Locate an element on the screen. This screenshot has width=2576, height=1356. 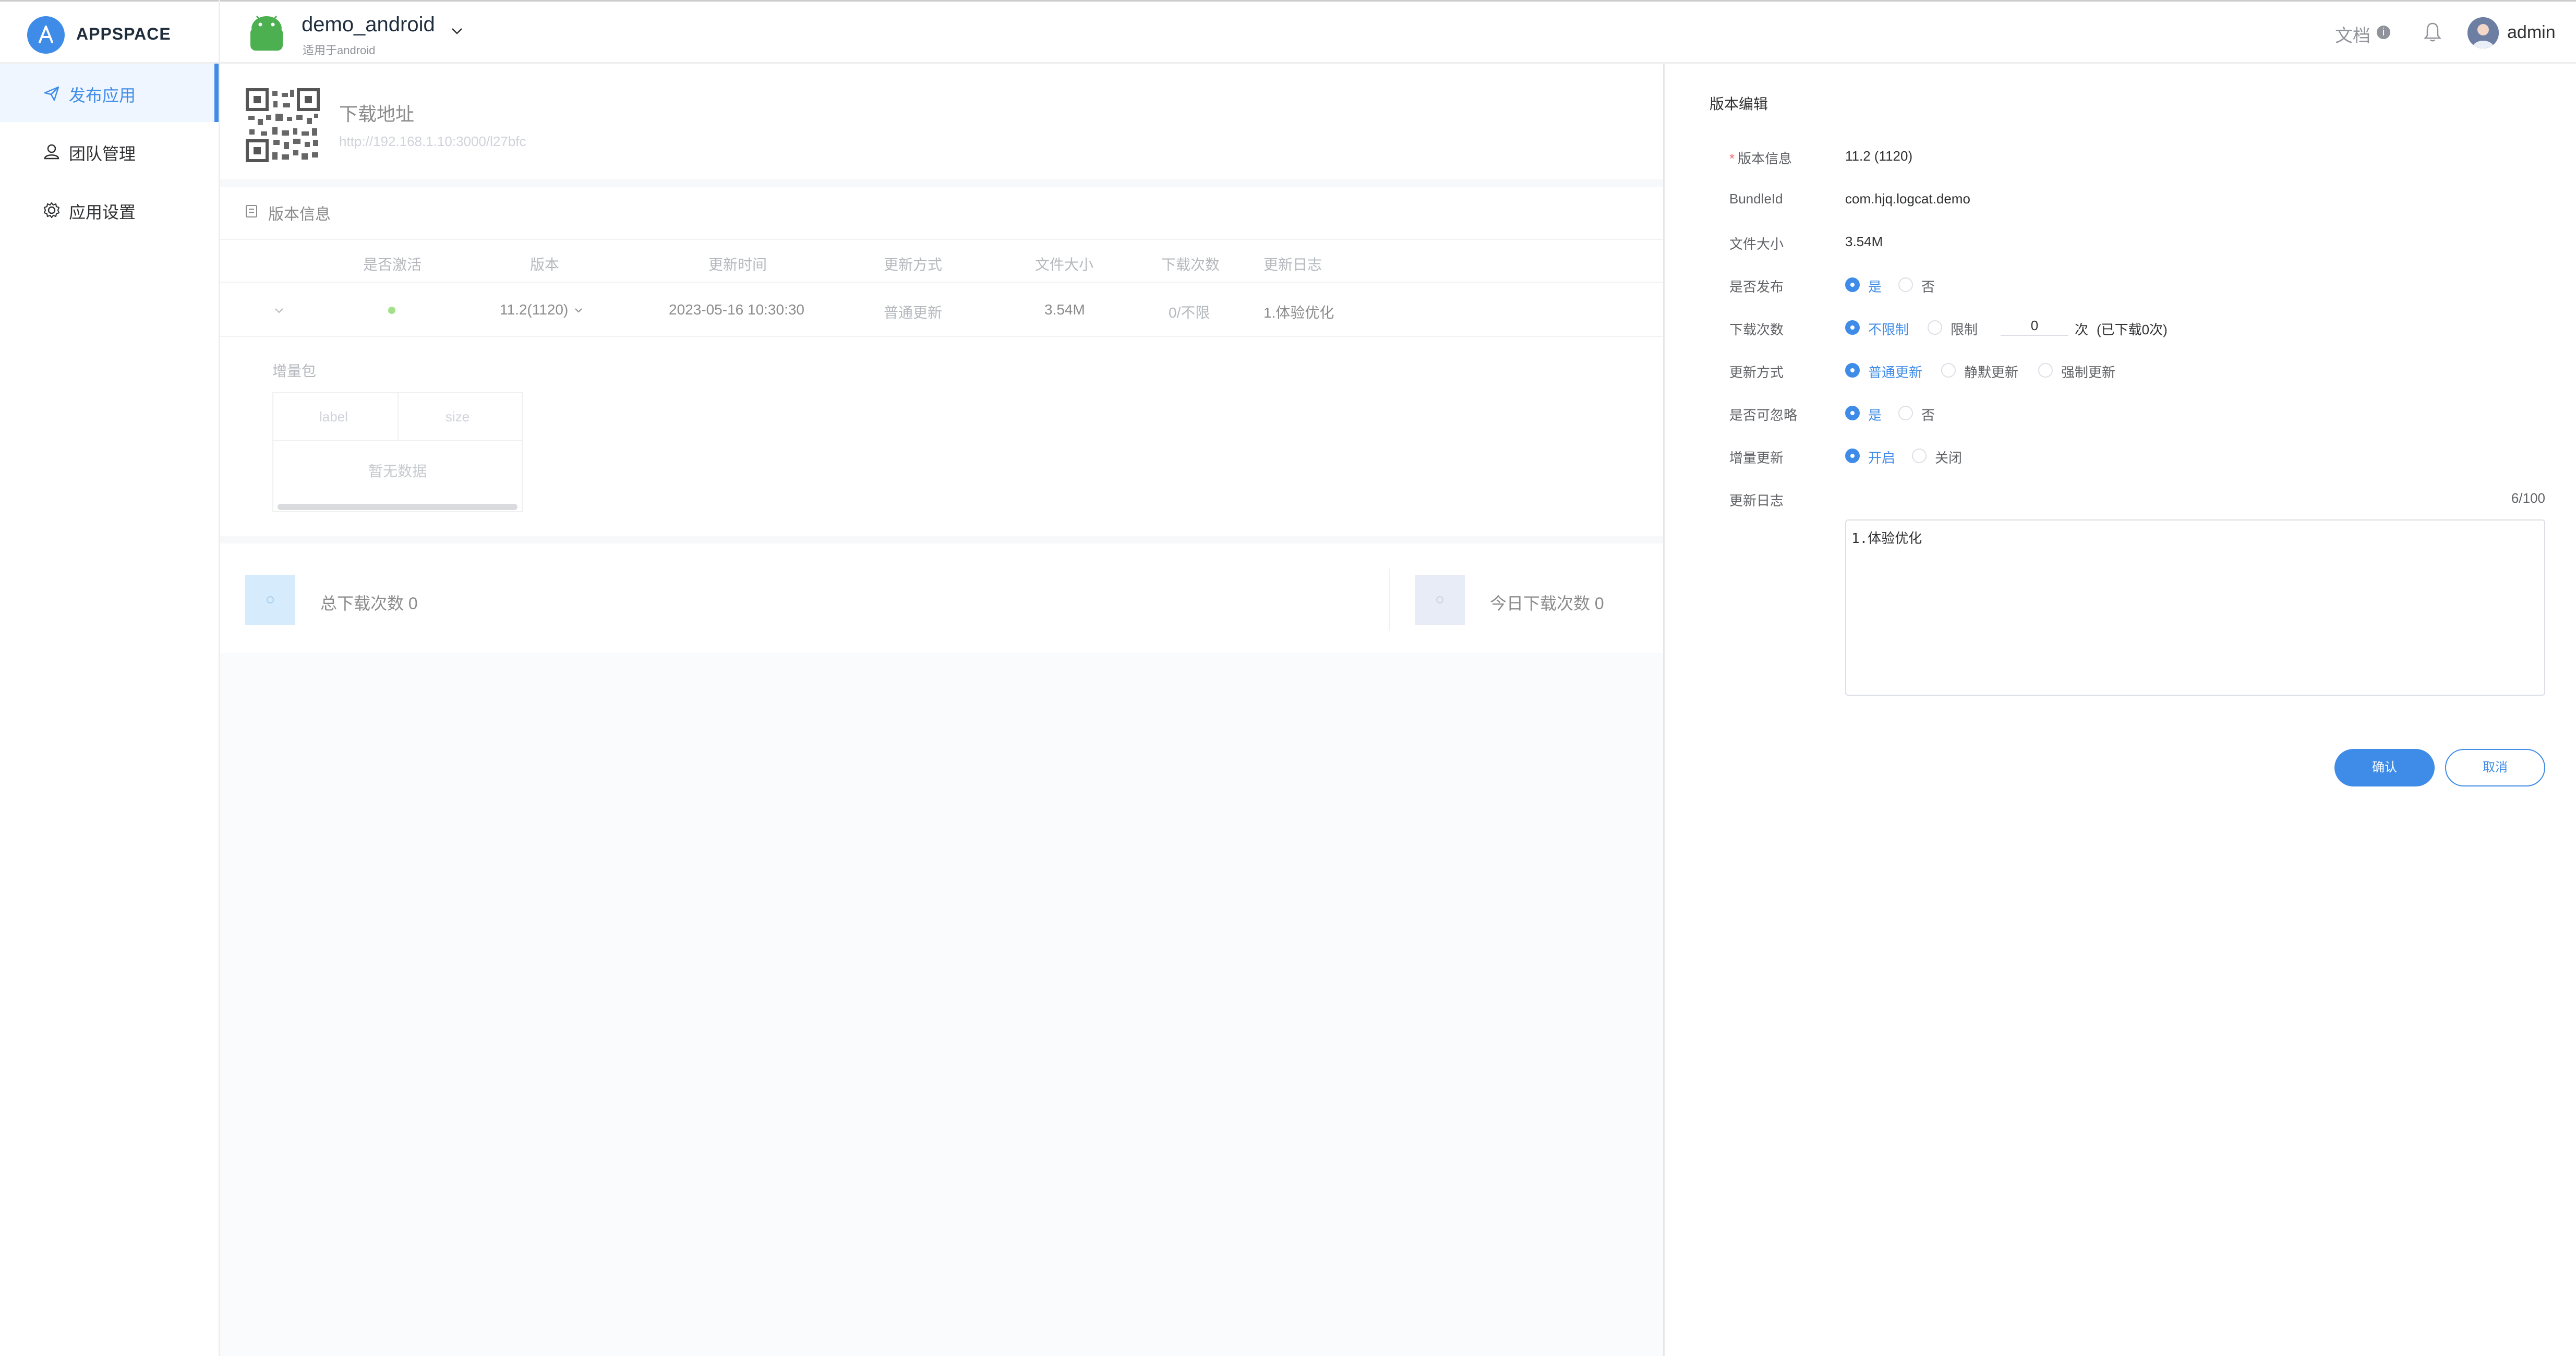
mode-silent-radio is located at coordinates (1948, 370).